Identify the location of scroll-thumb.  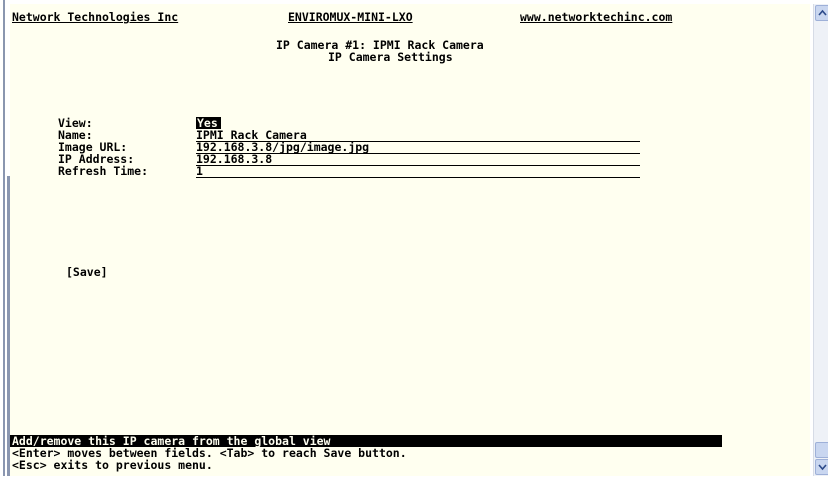
(821, 450).